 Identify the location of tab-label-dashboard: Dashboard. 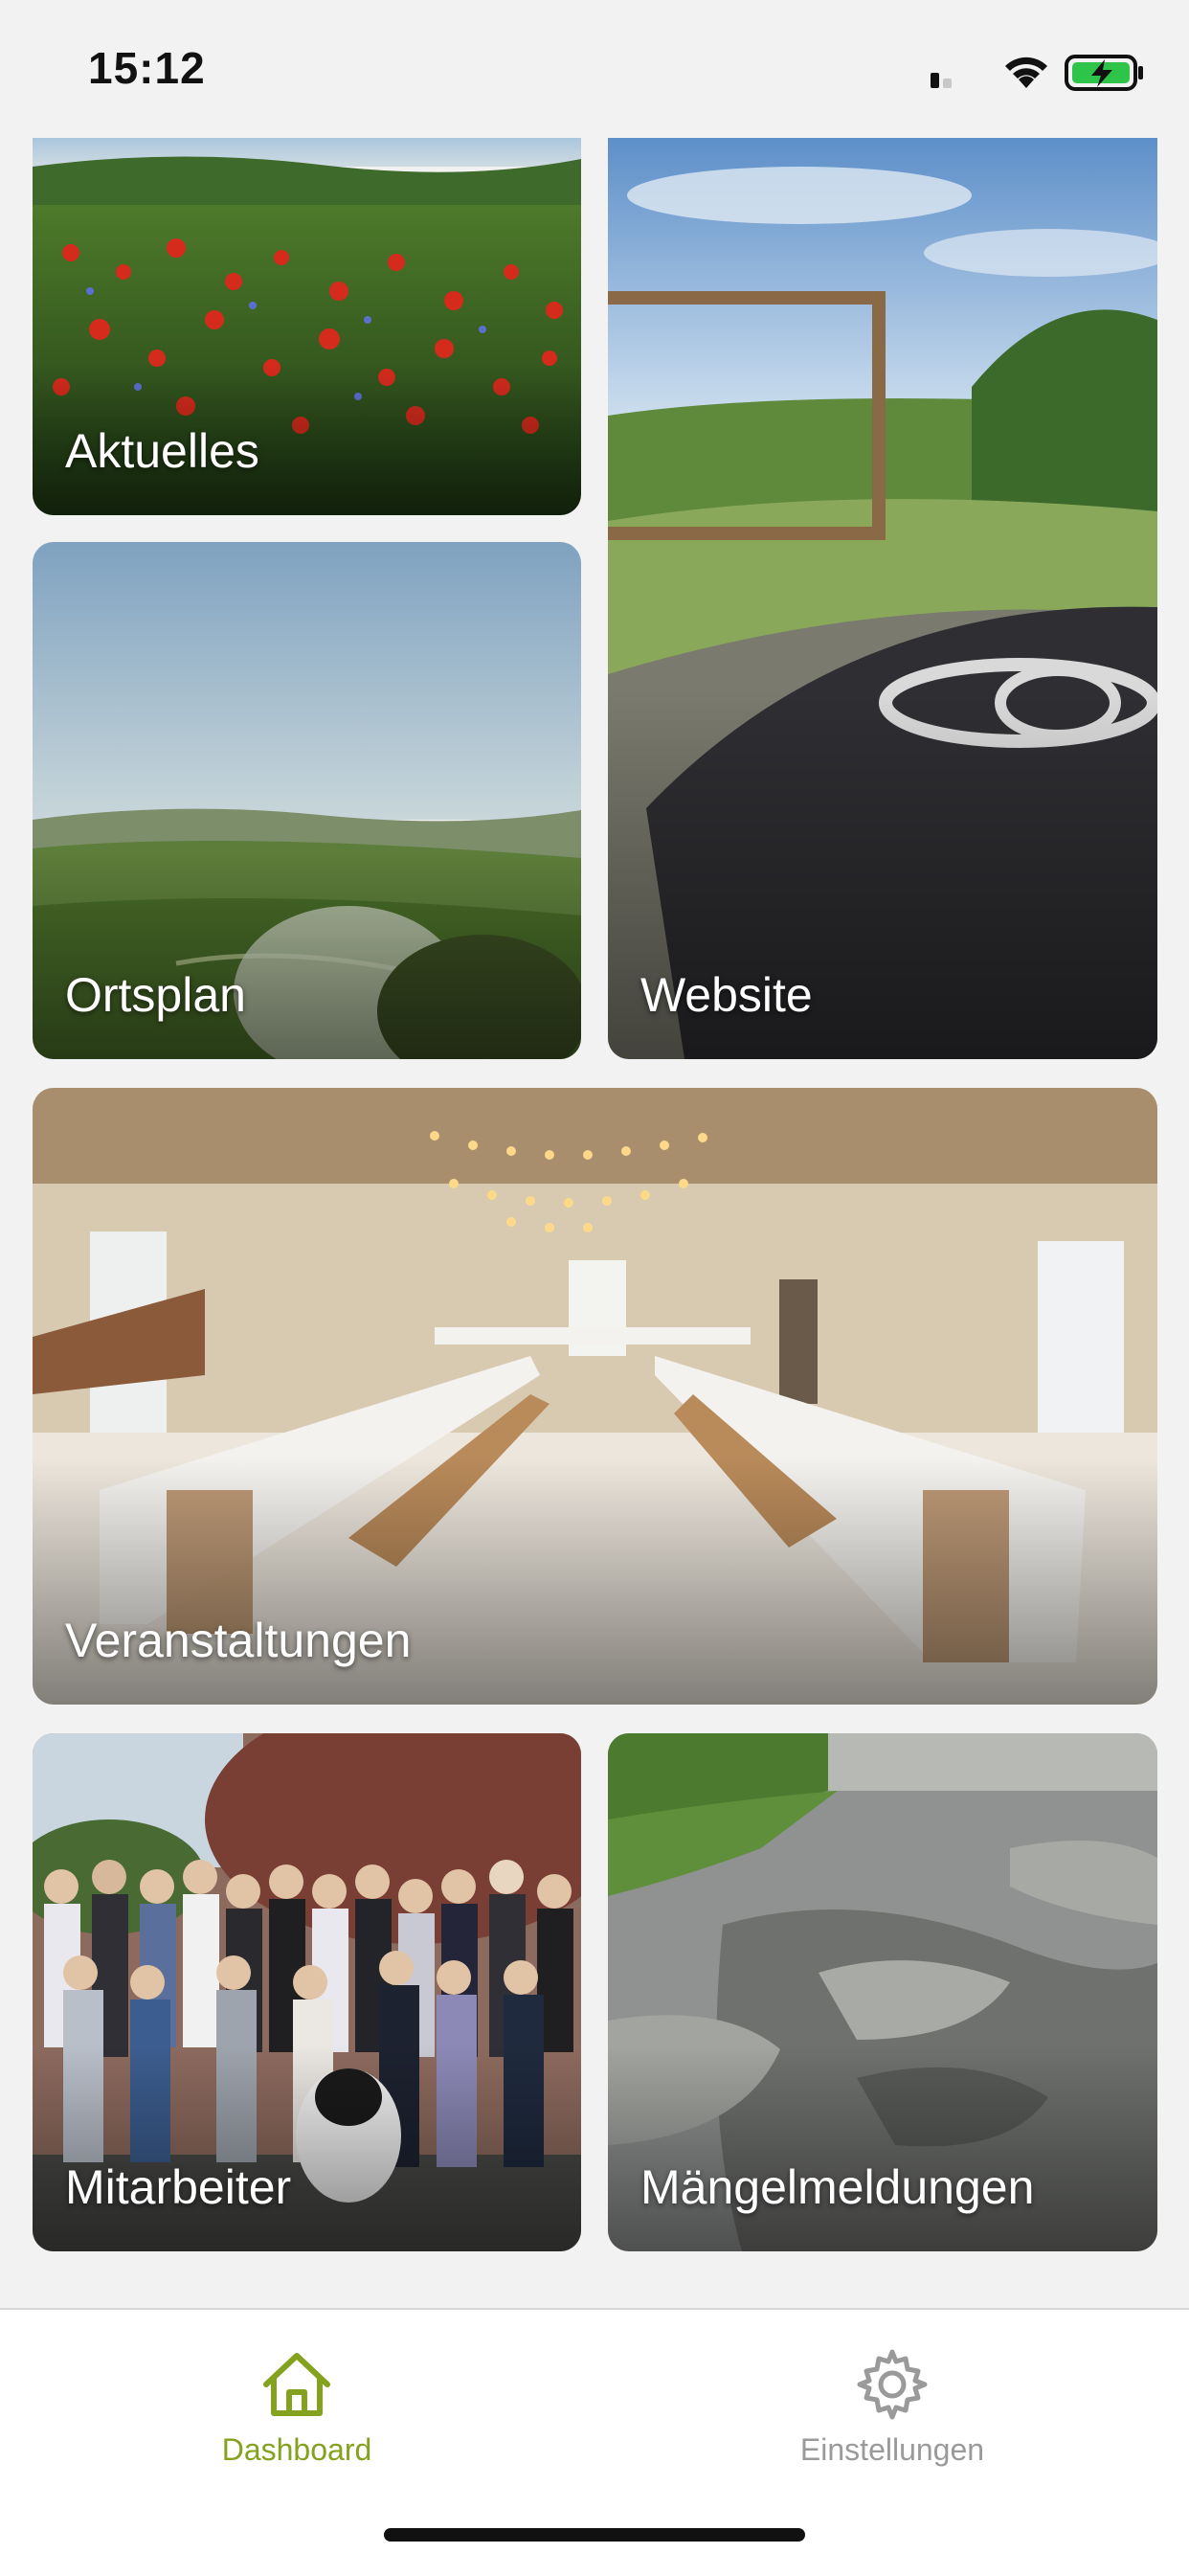
(296, 2449).